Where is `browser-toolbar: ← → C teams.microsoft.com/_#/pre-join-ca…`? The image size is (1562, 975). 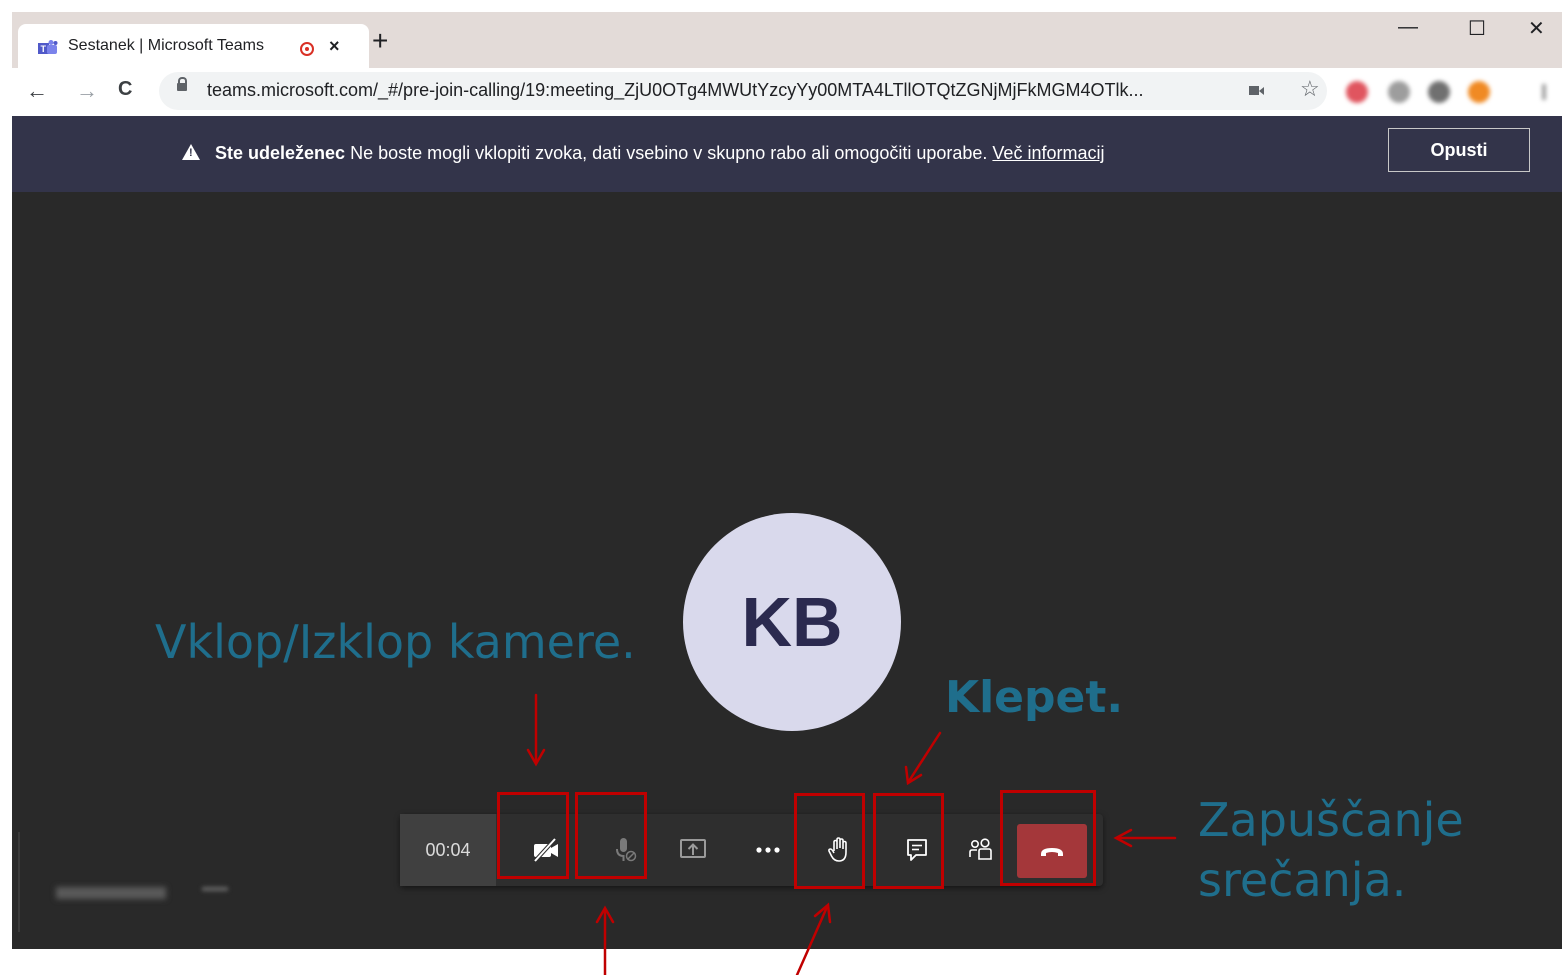 browser-toolbar: ← → C teams.microsoft.com/_#/pre-join-ca… is located at coordinates (787, 92).